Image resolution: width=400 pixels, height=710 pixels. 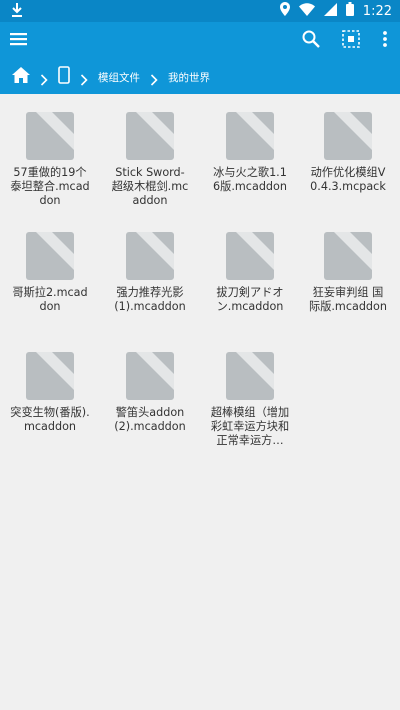 What do you see at coordinates (250, 179) in the screenshot?
I see `file-name: 冰与火之歌1.16版.mcaddon` at bounding box center [250, 179].